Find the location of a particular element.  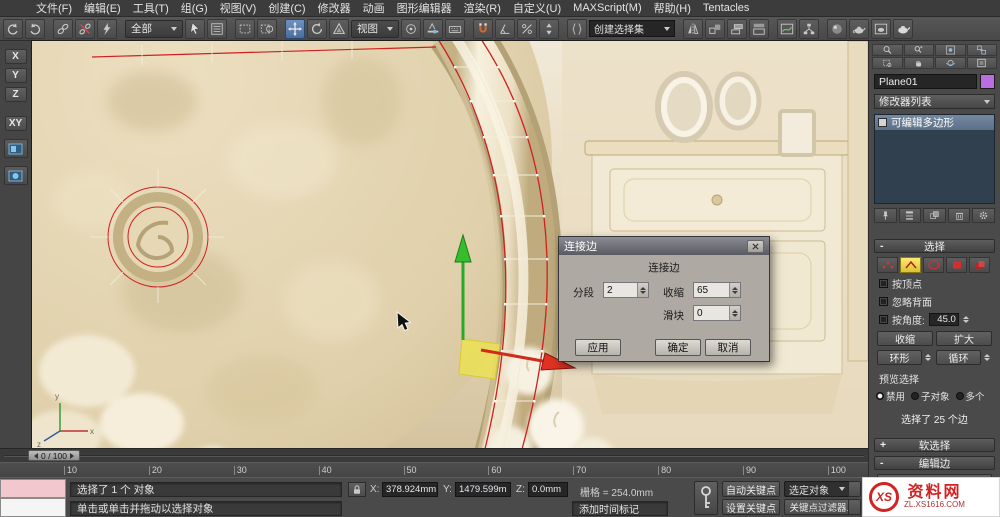

remove-modifier-icon is located at coordinates (959, 215).